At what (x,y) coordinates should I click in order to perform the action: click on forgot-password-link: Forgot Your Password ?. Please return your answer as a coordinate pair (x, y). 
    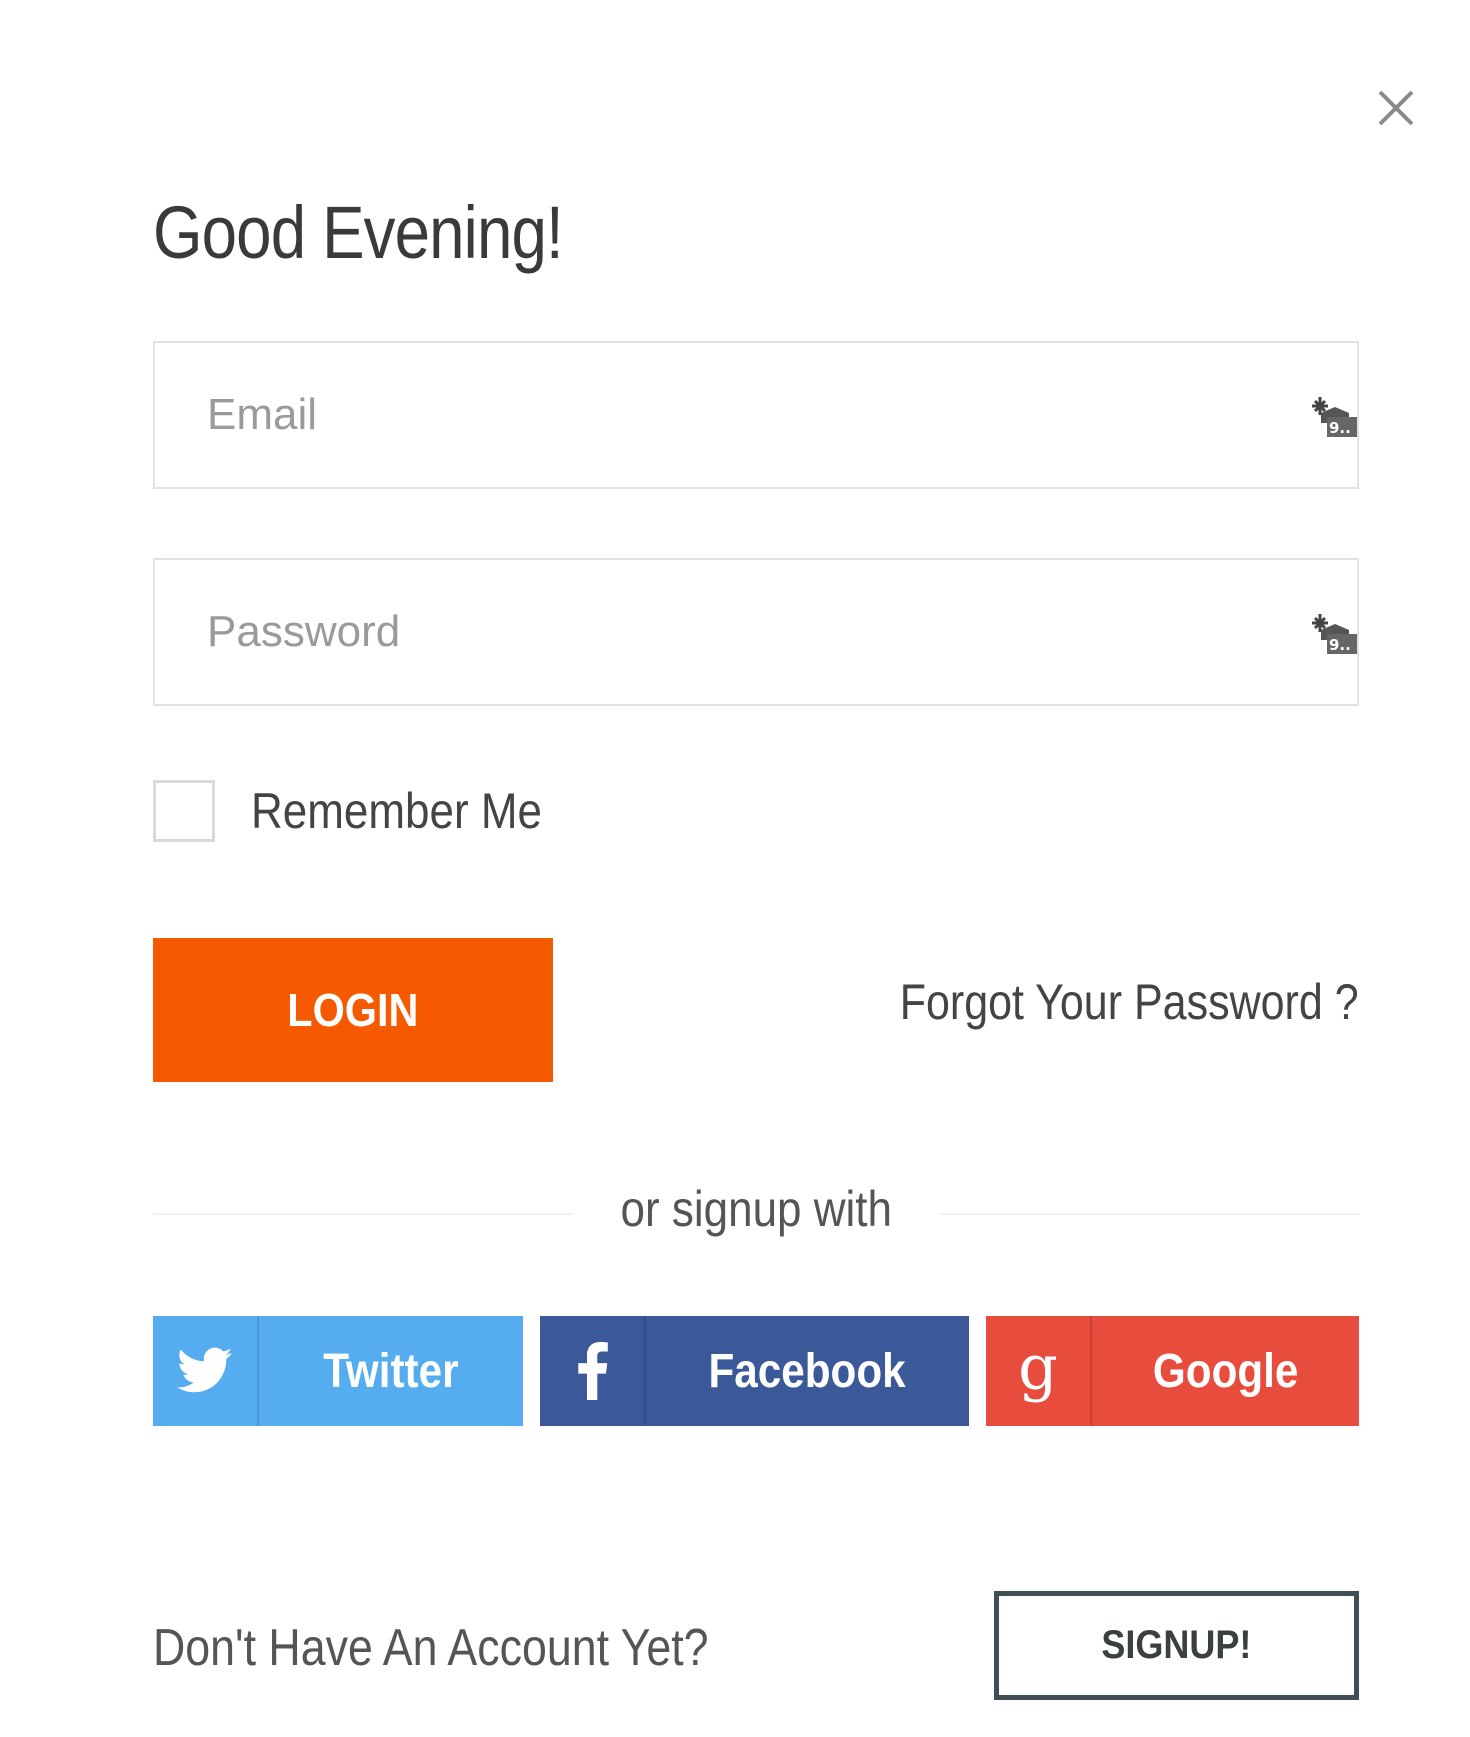
    Looking at the image, I should click on (1129, 1002).